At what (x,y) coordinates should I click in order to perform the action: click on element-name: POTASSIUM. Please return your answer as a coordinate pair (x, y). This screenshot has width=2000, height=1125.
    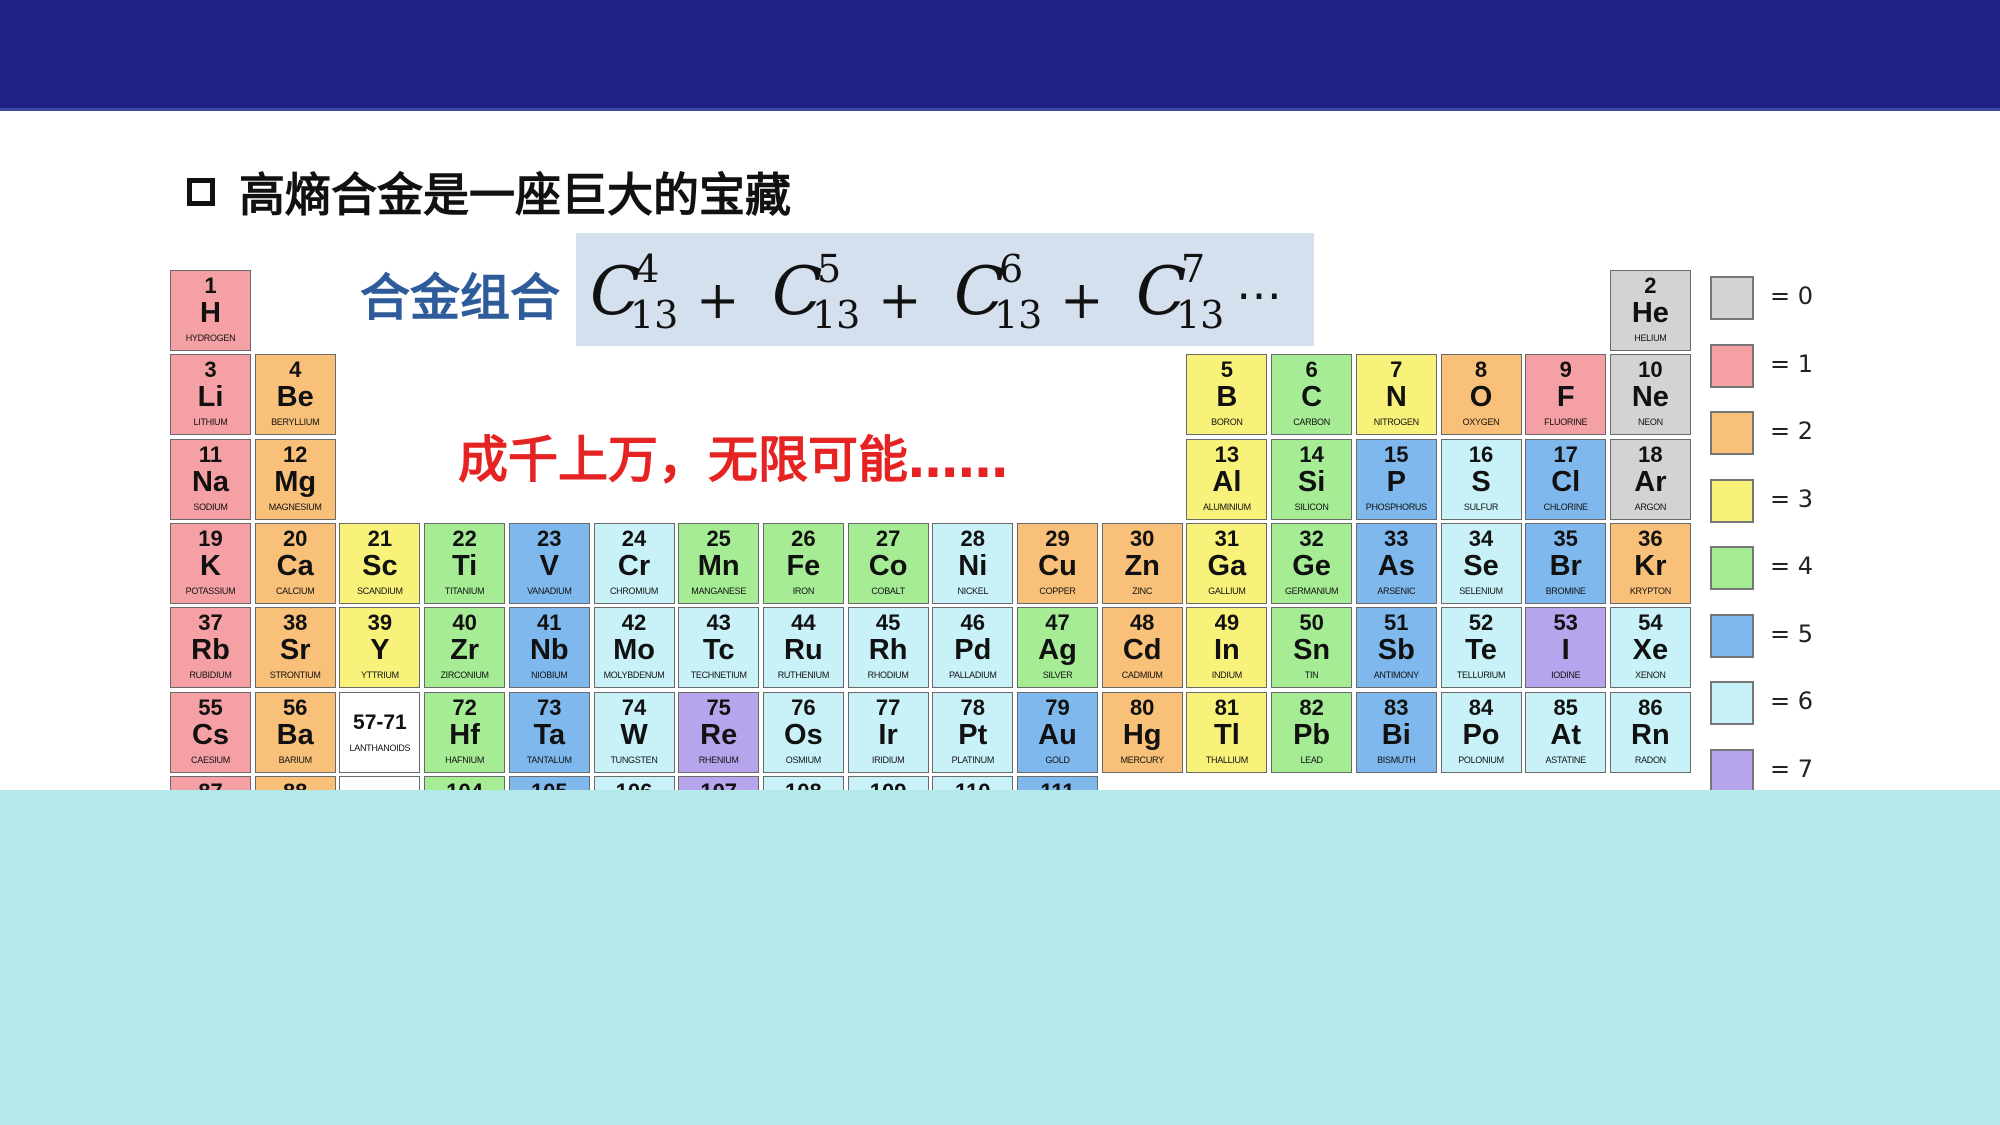
    Looking at the image, I should click on (210, 590).